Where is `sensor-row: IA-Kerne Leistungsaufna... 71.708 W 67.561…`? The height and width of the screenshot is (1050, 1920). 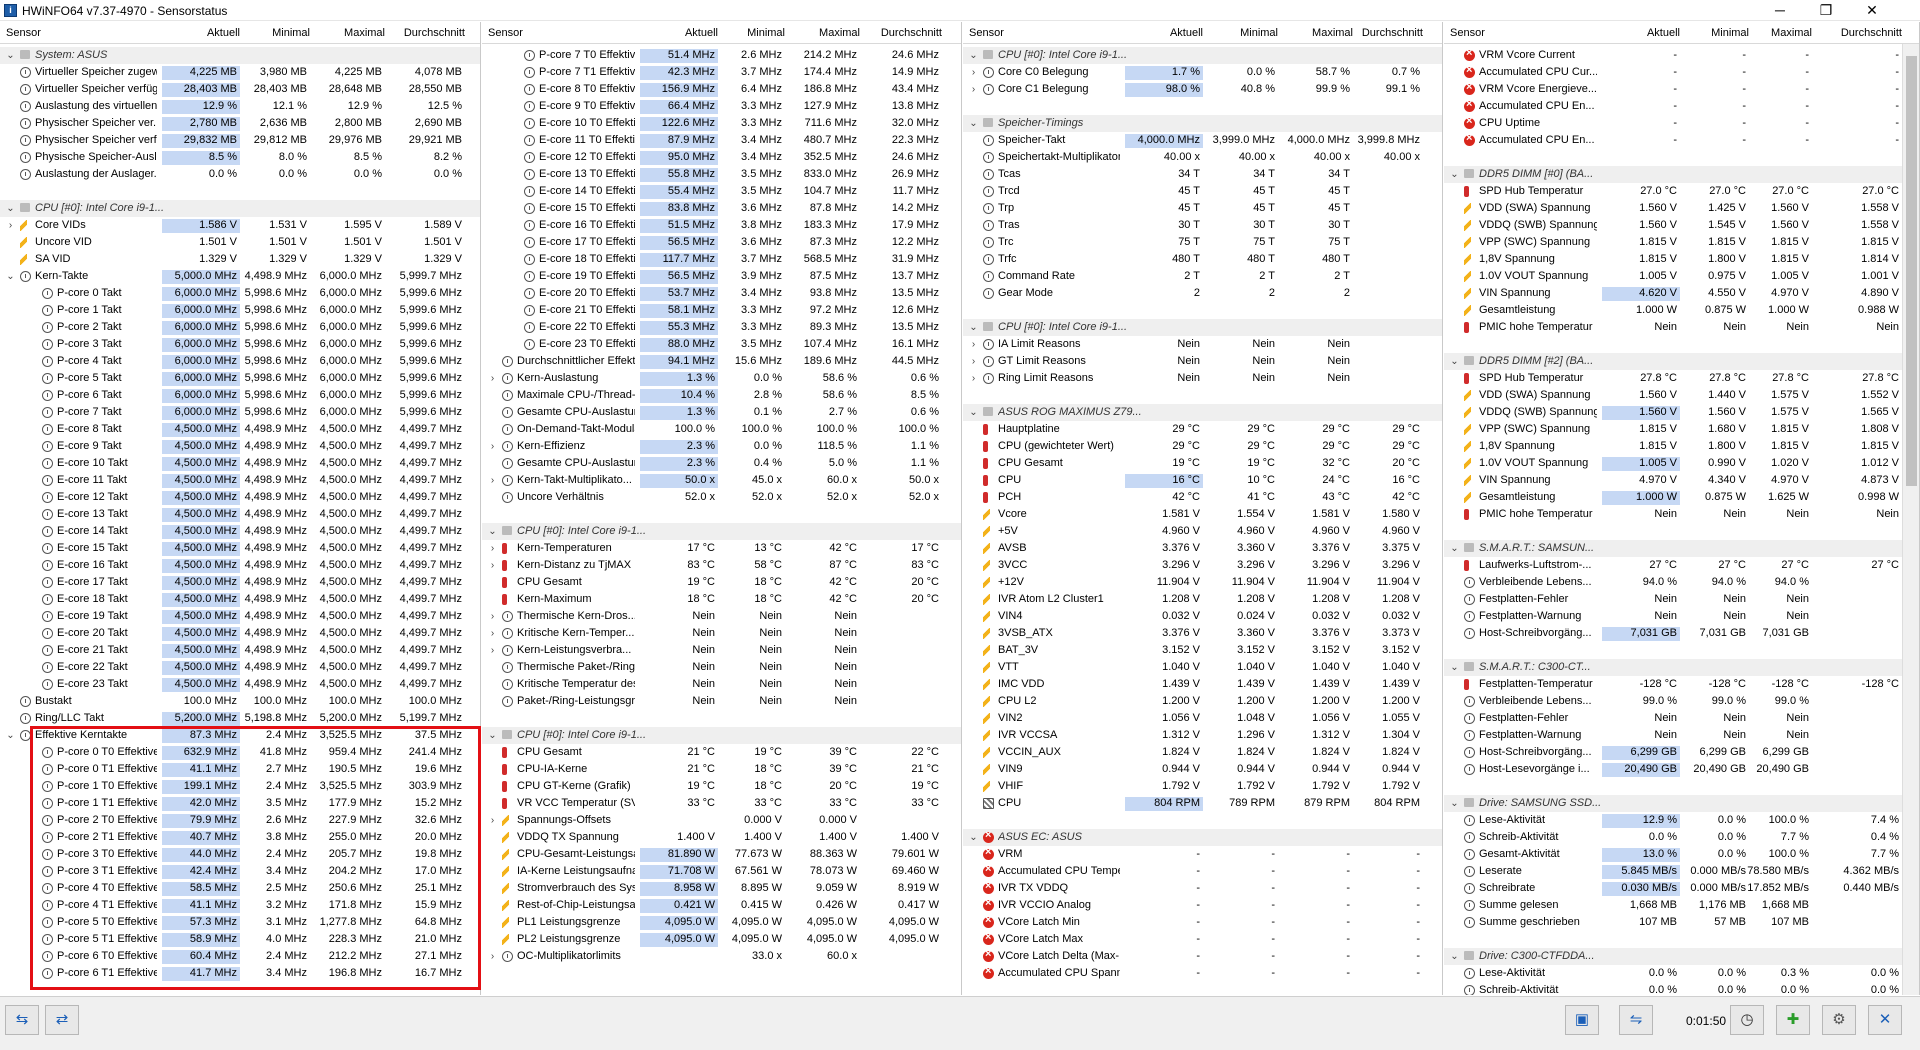
sensor-row: IA-Kerne Leistungsaufna... 71.708 W 67.561… is located at coordinates (721, 871).